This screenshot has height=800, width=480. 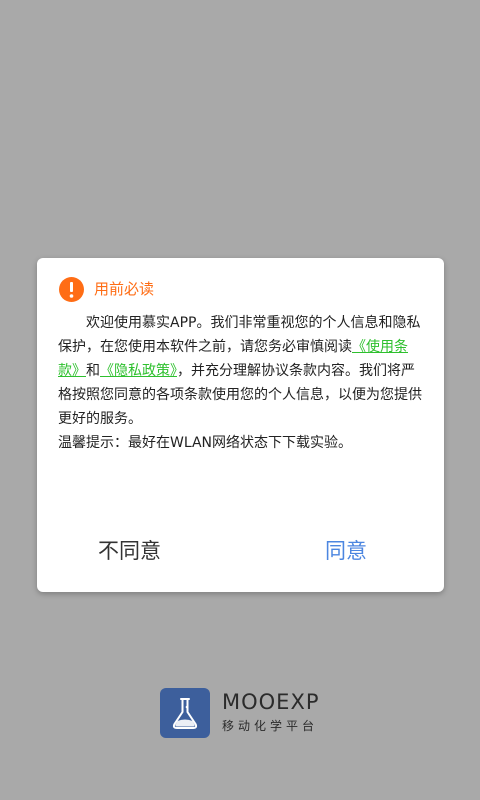 I want to click on info-icon, so click(x=71, y=289).